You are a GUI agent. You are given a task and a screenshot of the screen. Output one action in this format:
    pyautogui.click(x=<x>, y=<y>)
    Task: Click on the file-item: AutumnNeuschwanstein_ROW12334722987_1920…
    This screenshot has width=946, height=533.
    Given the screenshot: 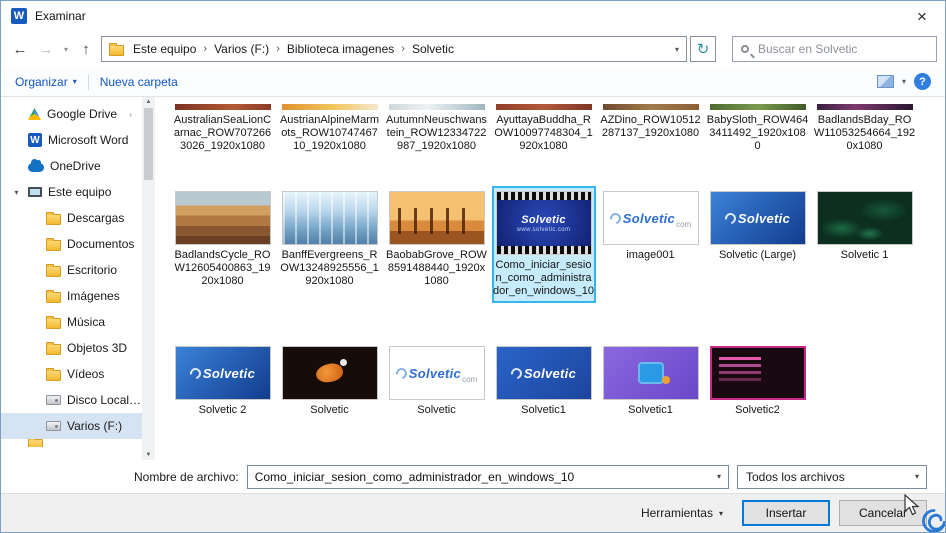 What is the action you would take?
    pyautogui.click(x=437, y=128)
    